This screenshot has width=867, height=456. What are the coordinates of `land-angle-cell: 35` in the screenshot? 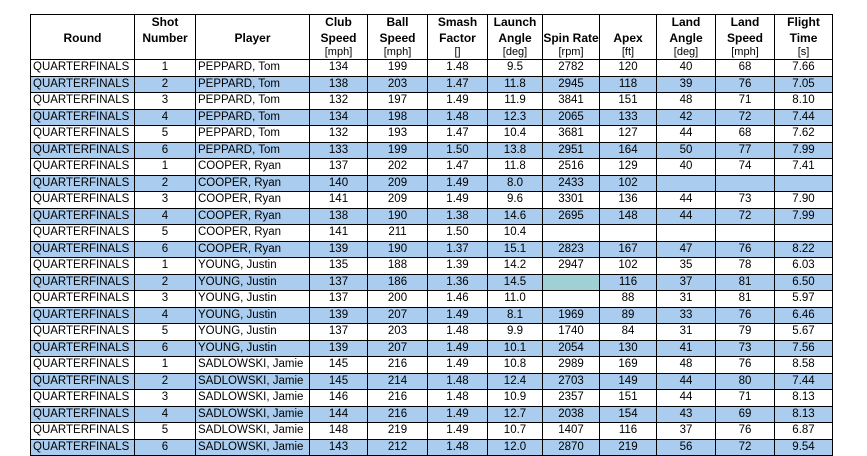 It's located at (686, 266).